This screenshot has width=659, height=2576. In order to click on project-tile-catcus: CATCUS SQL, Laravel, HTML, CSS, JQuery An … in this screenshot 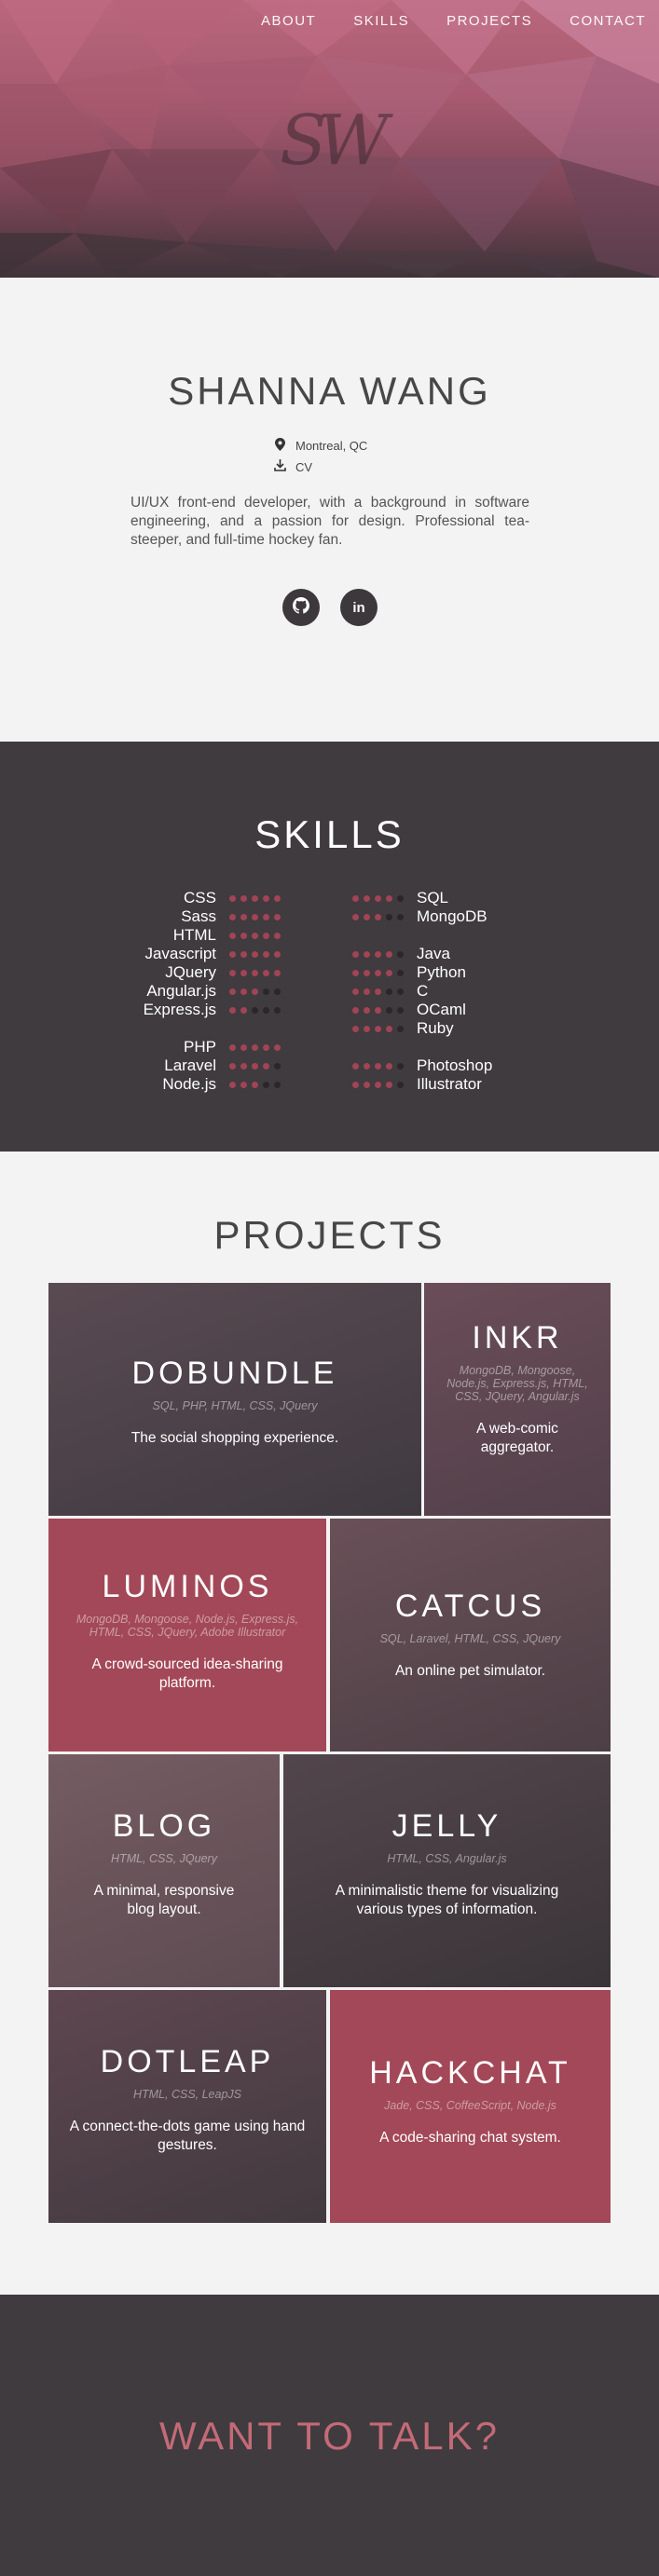, I will do `click(470, 1635)`.